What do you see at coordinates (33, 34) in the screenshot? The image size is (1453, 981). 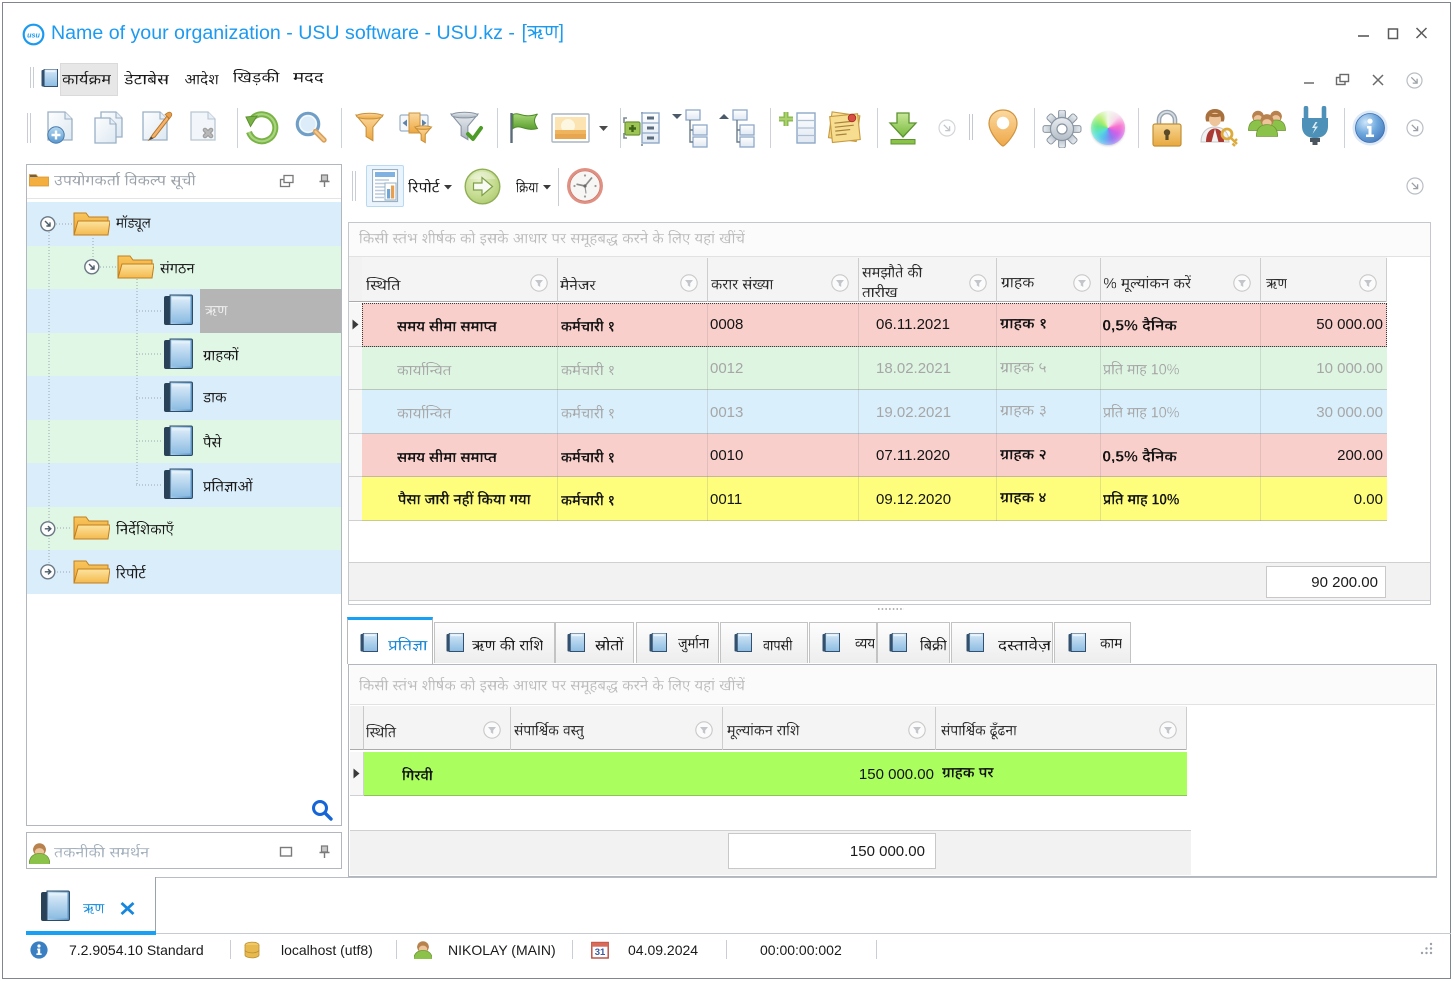 I see `svg-text: usu` at bounding box center [33, 34].